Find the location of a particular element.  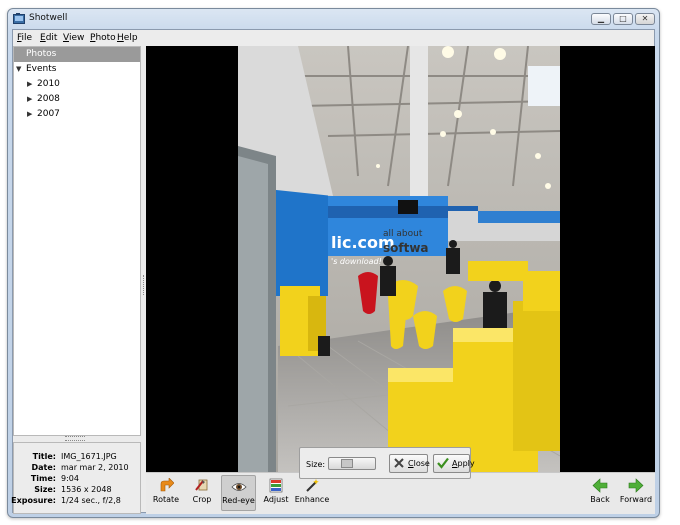

sidebar-item-photos: Photos is located at coordinates (77, 54).